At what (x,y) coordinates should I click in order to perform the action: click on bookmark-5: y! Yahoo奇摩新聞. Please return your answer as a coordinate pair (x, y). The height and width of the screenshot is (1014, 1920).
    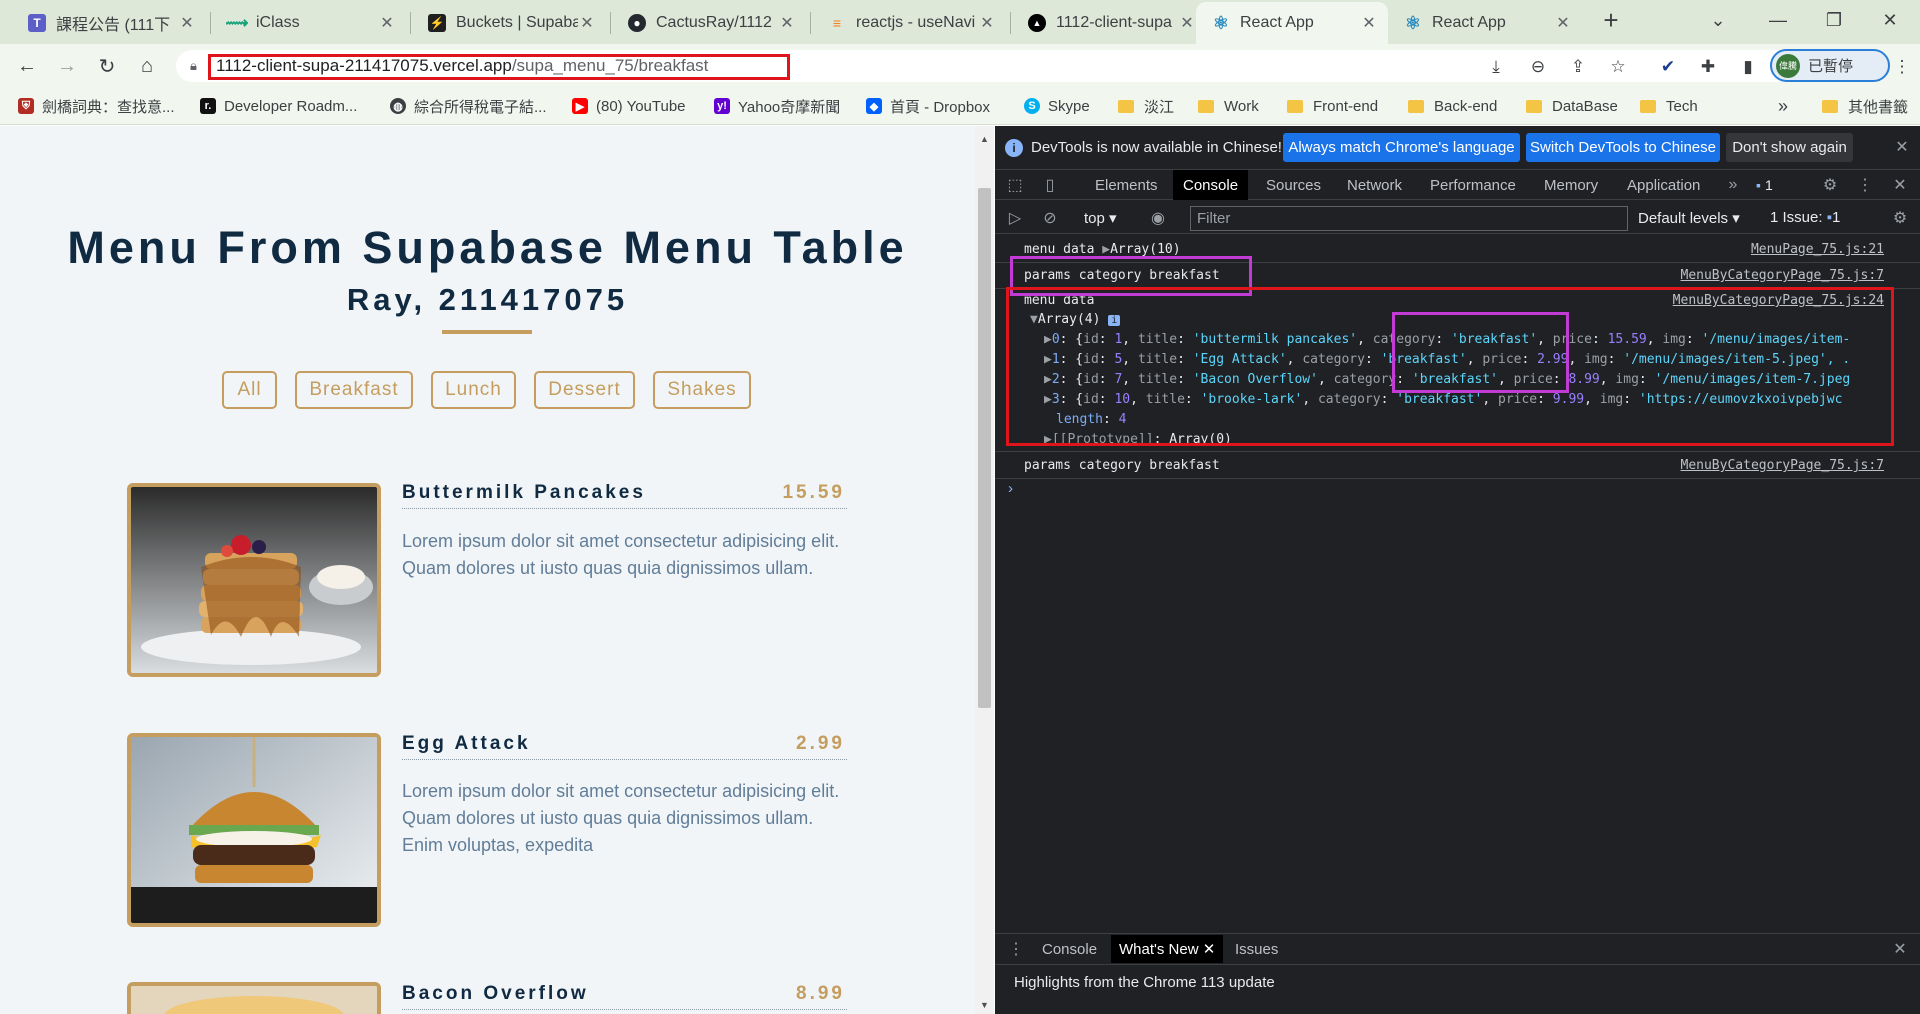
    Looking at the image, I should click on (777, 106).